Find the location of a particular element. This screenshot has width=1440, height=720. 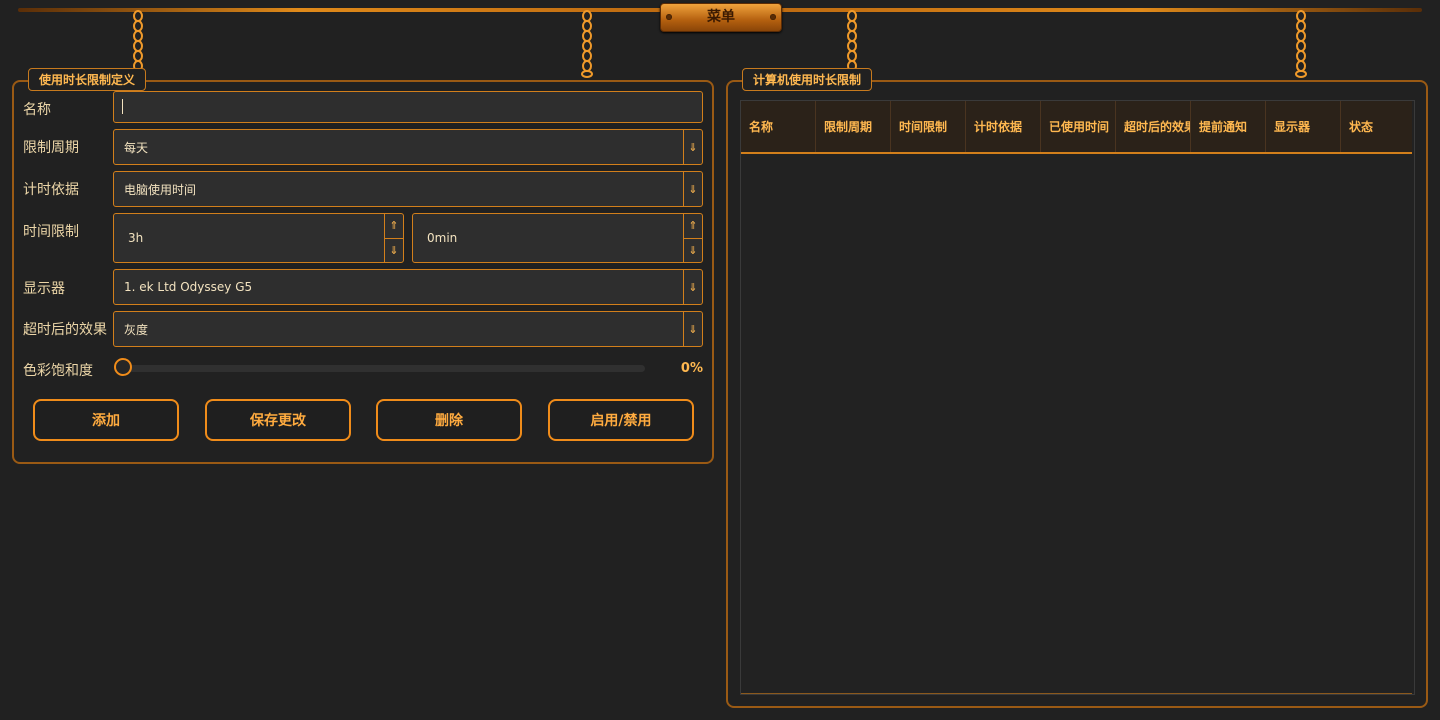

saturation-slider-thumb is located at coordinates (123, 367).